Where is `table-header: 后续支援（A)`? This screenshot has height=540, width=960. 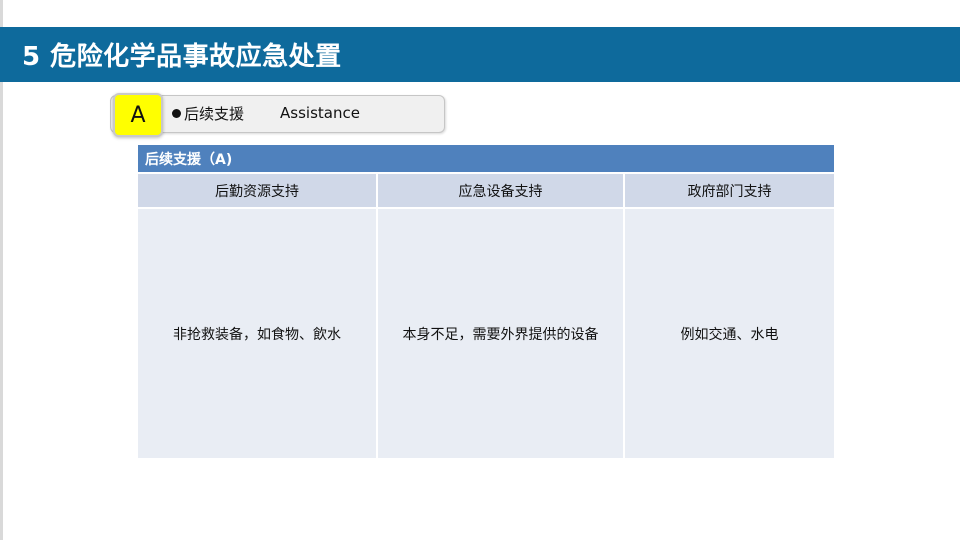 table-header: 后续支援（A) is located at coordinates (486, 158).